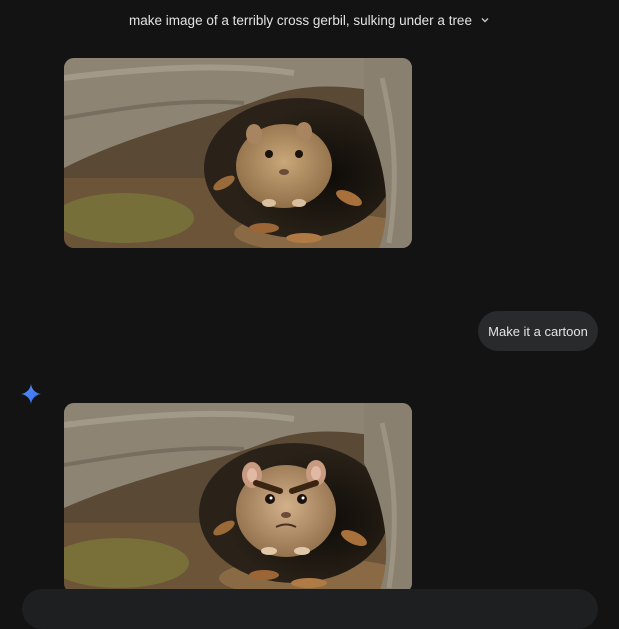 The width and height of the screenshot is (619, 629). I want to click on chevron-down-icon, so click(485, 20).